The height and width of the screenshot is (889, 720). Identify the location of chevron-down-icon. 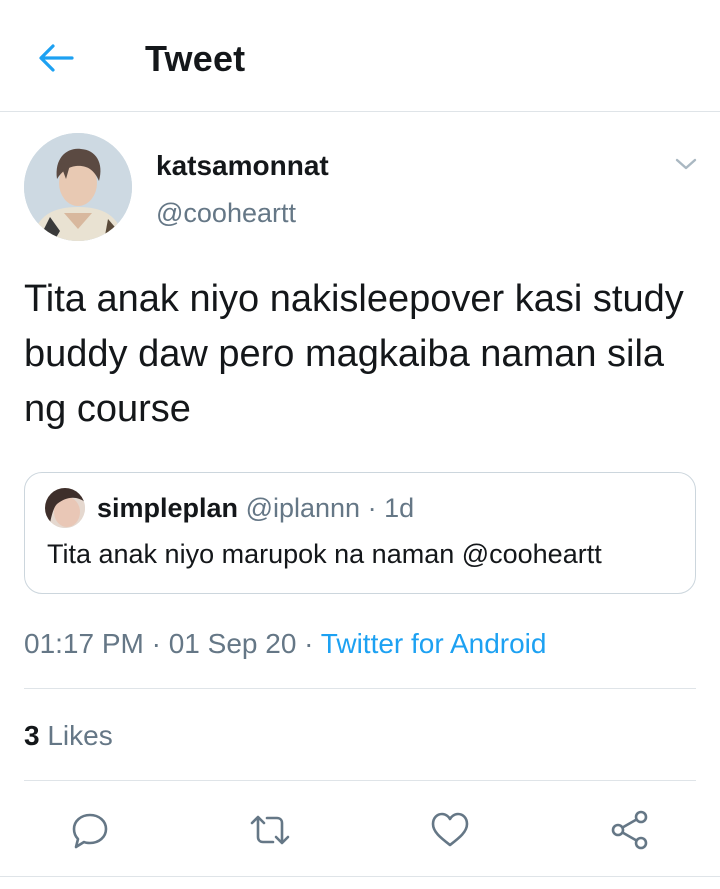
(686, 164).